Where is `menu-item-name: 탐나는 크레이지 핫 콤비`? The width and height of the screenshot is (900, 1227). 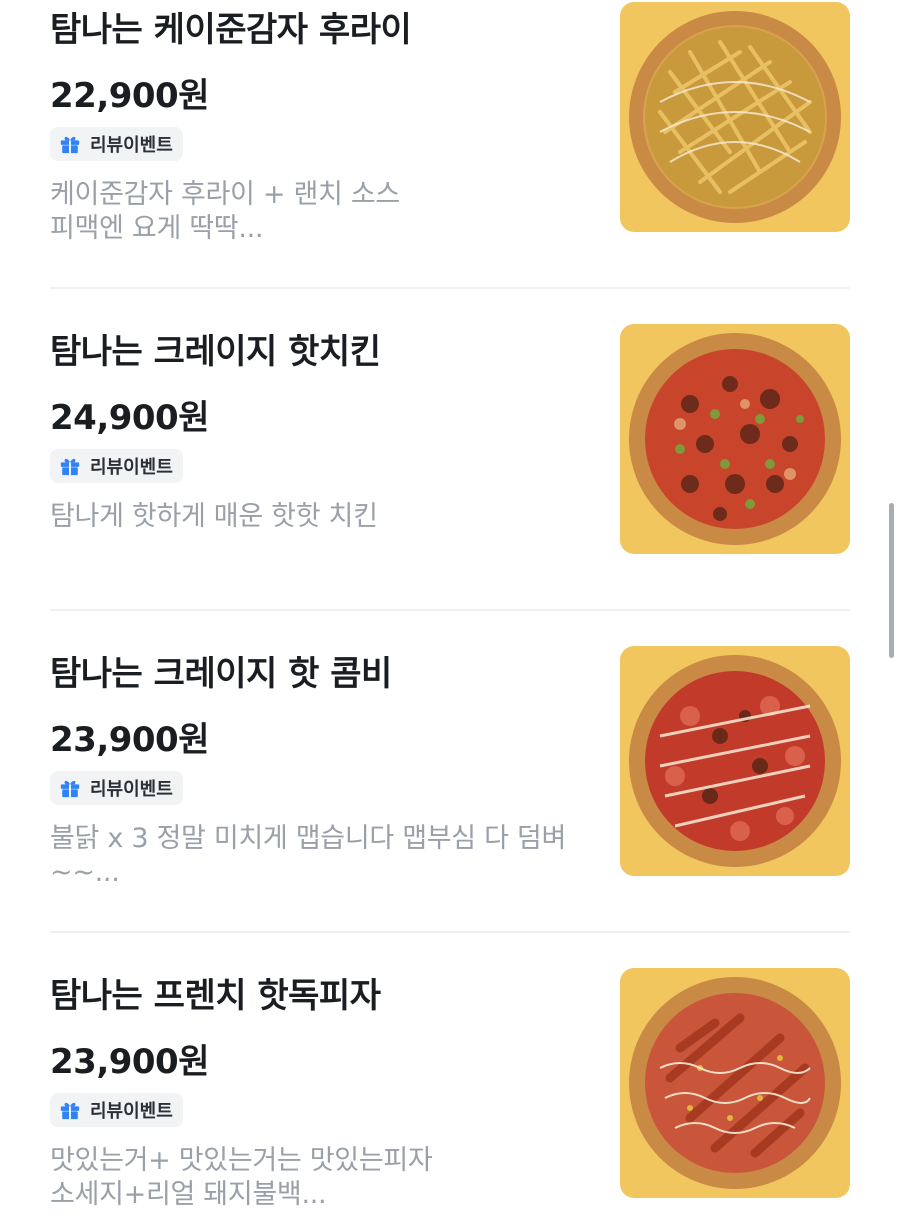 menu-item-name: 탐나는 크레이지 핫 콤비 is located at coordinates (221, 674).